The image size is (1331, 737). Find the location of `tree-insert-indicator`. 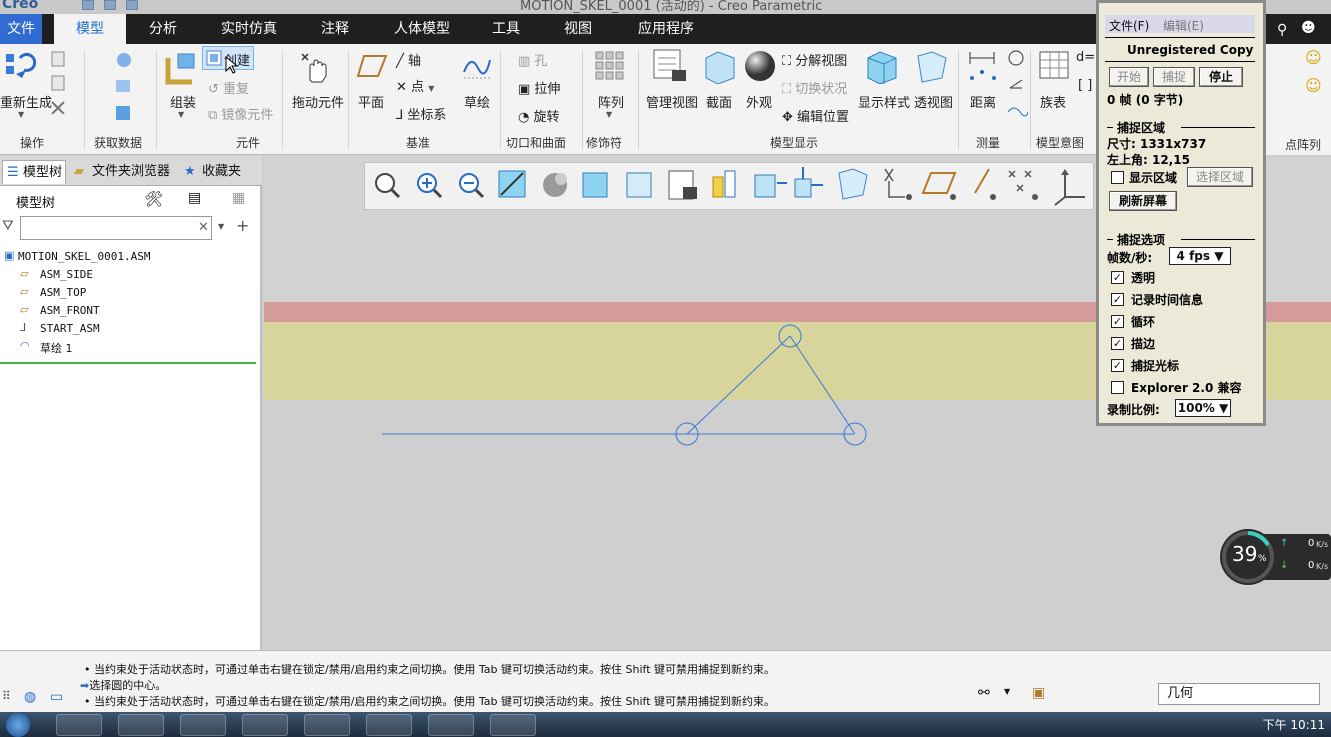

tree-insert-indicator is located at coordinates (128, 363).